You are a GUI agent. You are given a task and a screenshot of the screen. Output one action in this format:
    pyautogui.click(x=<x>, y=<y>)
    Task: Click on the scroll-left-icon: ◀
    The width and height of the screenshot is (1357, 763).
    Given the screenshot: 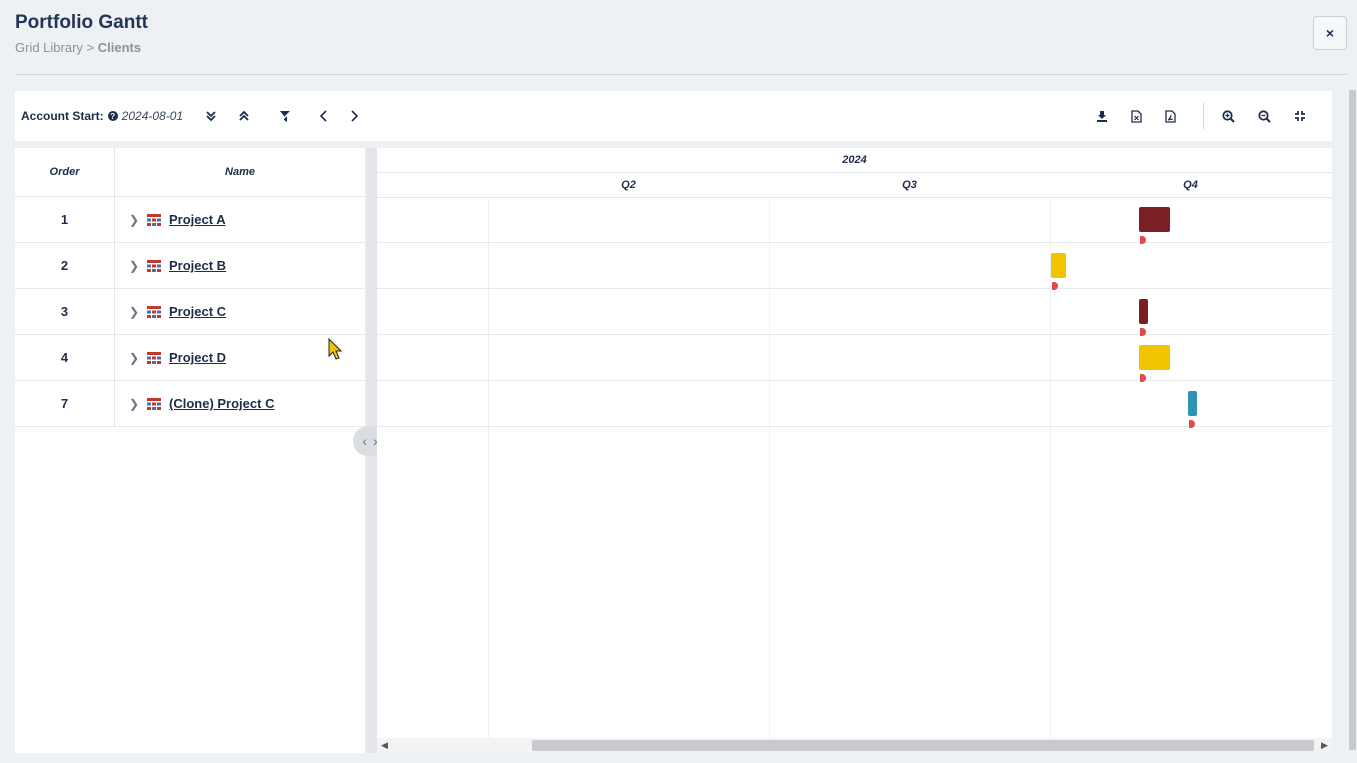 What is the action you would take?
    pyautogui.click(x=384, y=745)
    